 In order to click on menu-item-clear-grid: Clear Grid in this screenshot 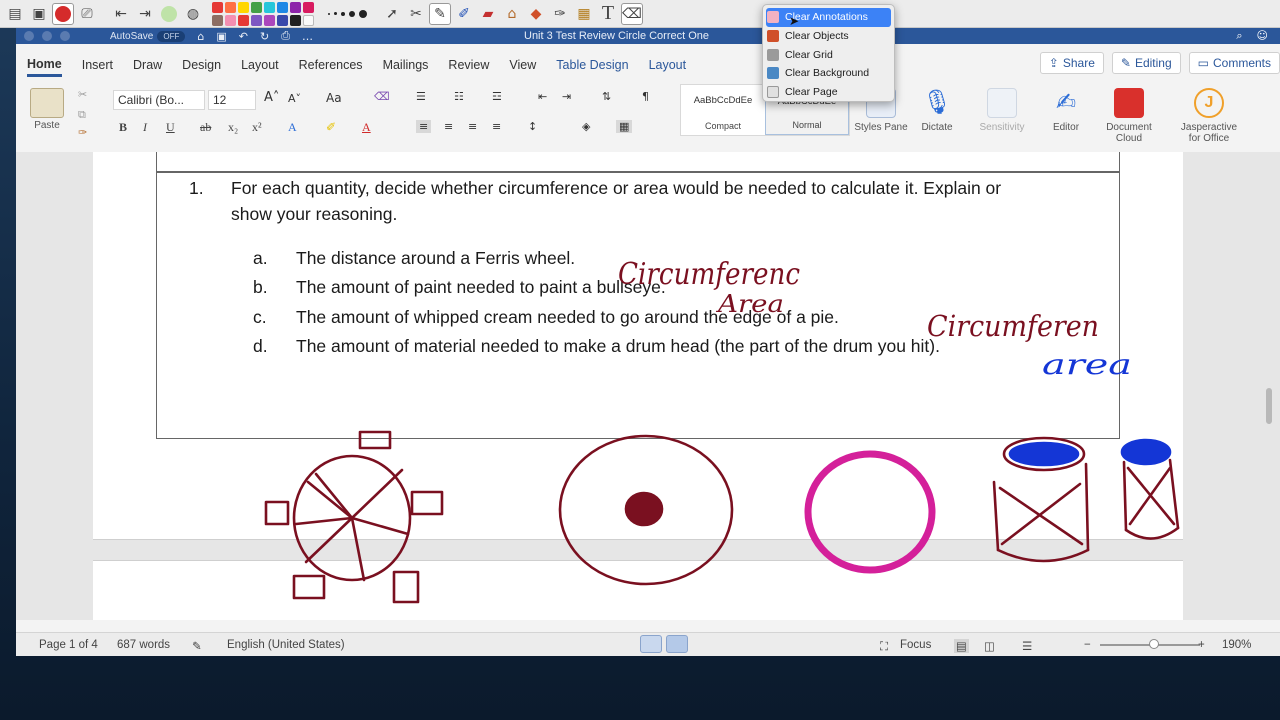, I will do `click(828, 54)`.